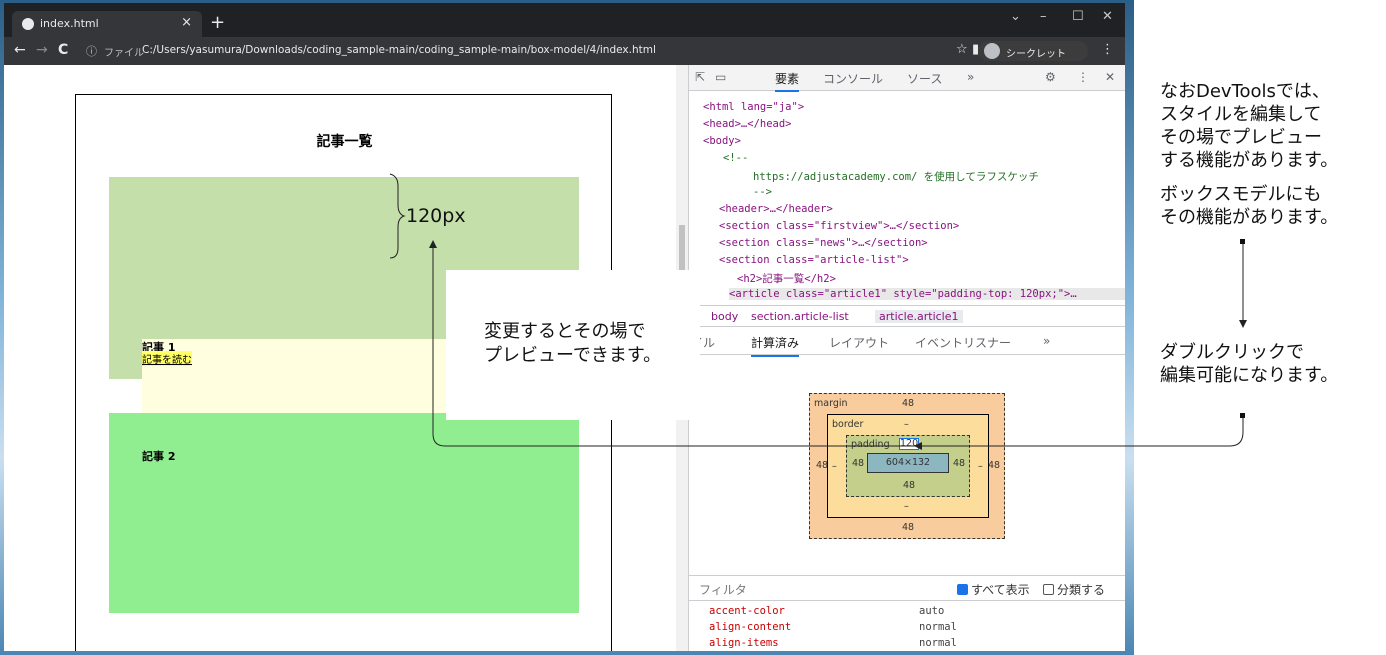  Describe the element at coordinates (1232, 352) in the screenshot. I see `note-line: ダブルクリックで` at that location.